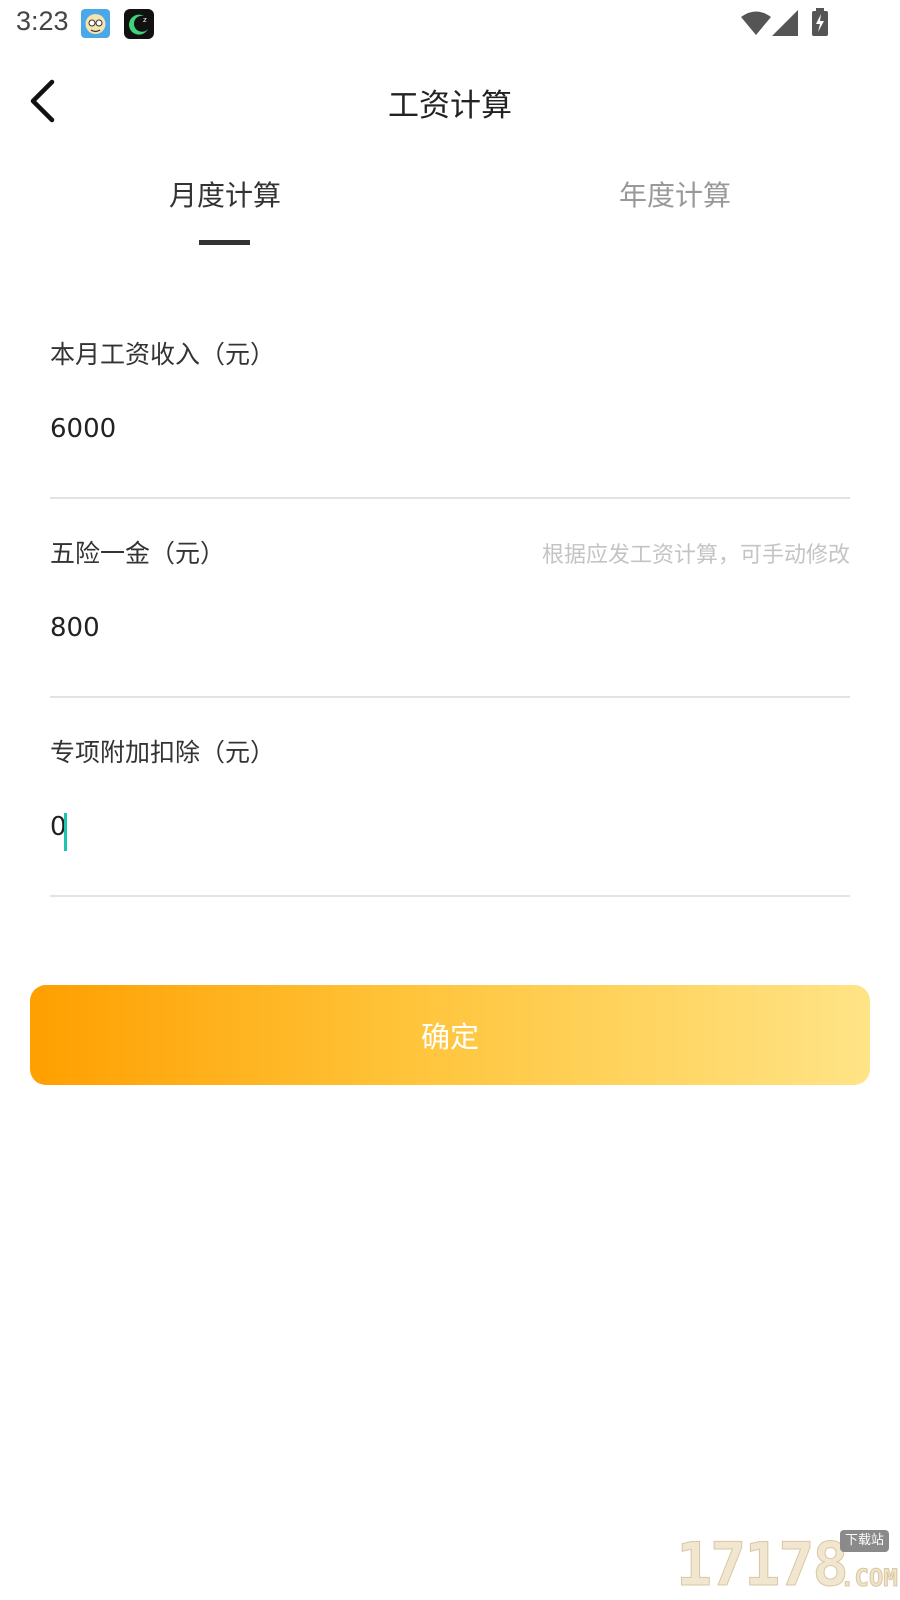 The width and height of the screenshot is (900, 1600). Describe the element at coordinates (65, 832) in the screenshot. I see `text-caret` at that location.